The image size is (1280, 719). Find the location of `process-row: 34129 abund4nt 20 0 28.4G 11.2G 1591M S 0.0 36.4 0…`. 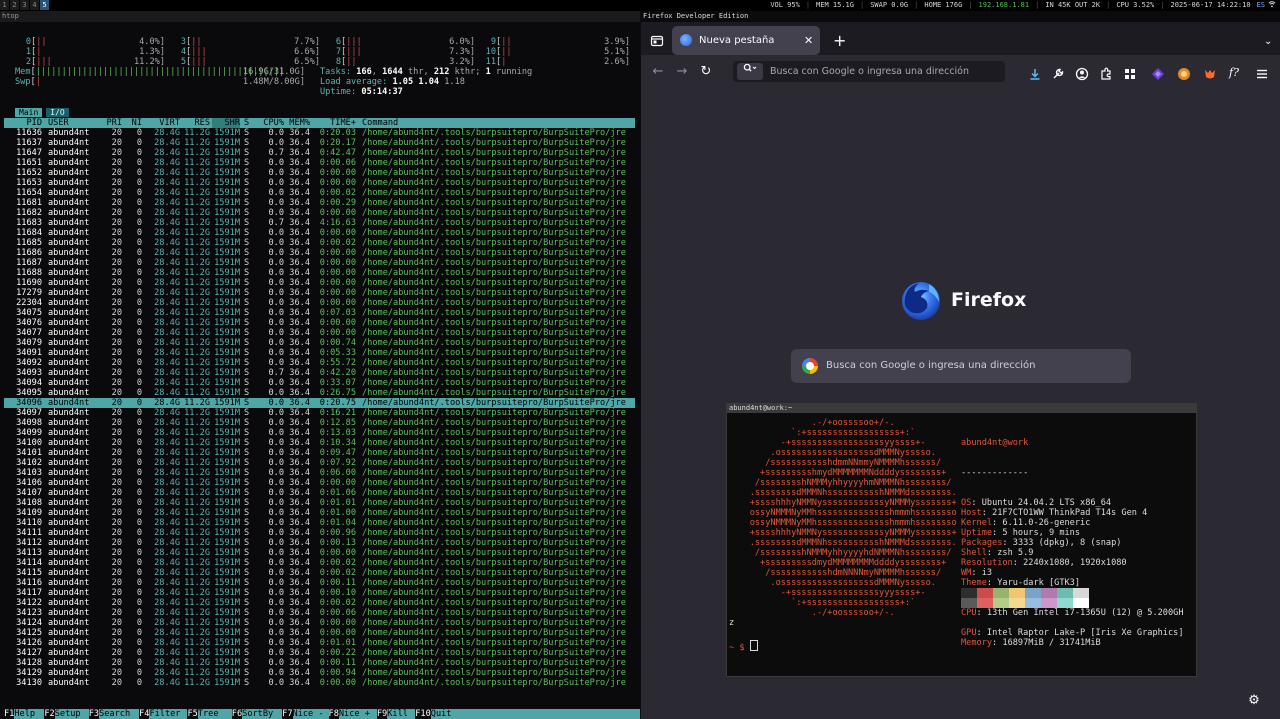

process-row: 34129 abund4nt 20 0 28.4G 11.2G 1591M S 0.0 36.4 0… is located at coordinates (319, 673).